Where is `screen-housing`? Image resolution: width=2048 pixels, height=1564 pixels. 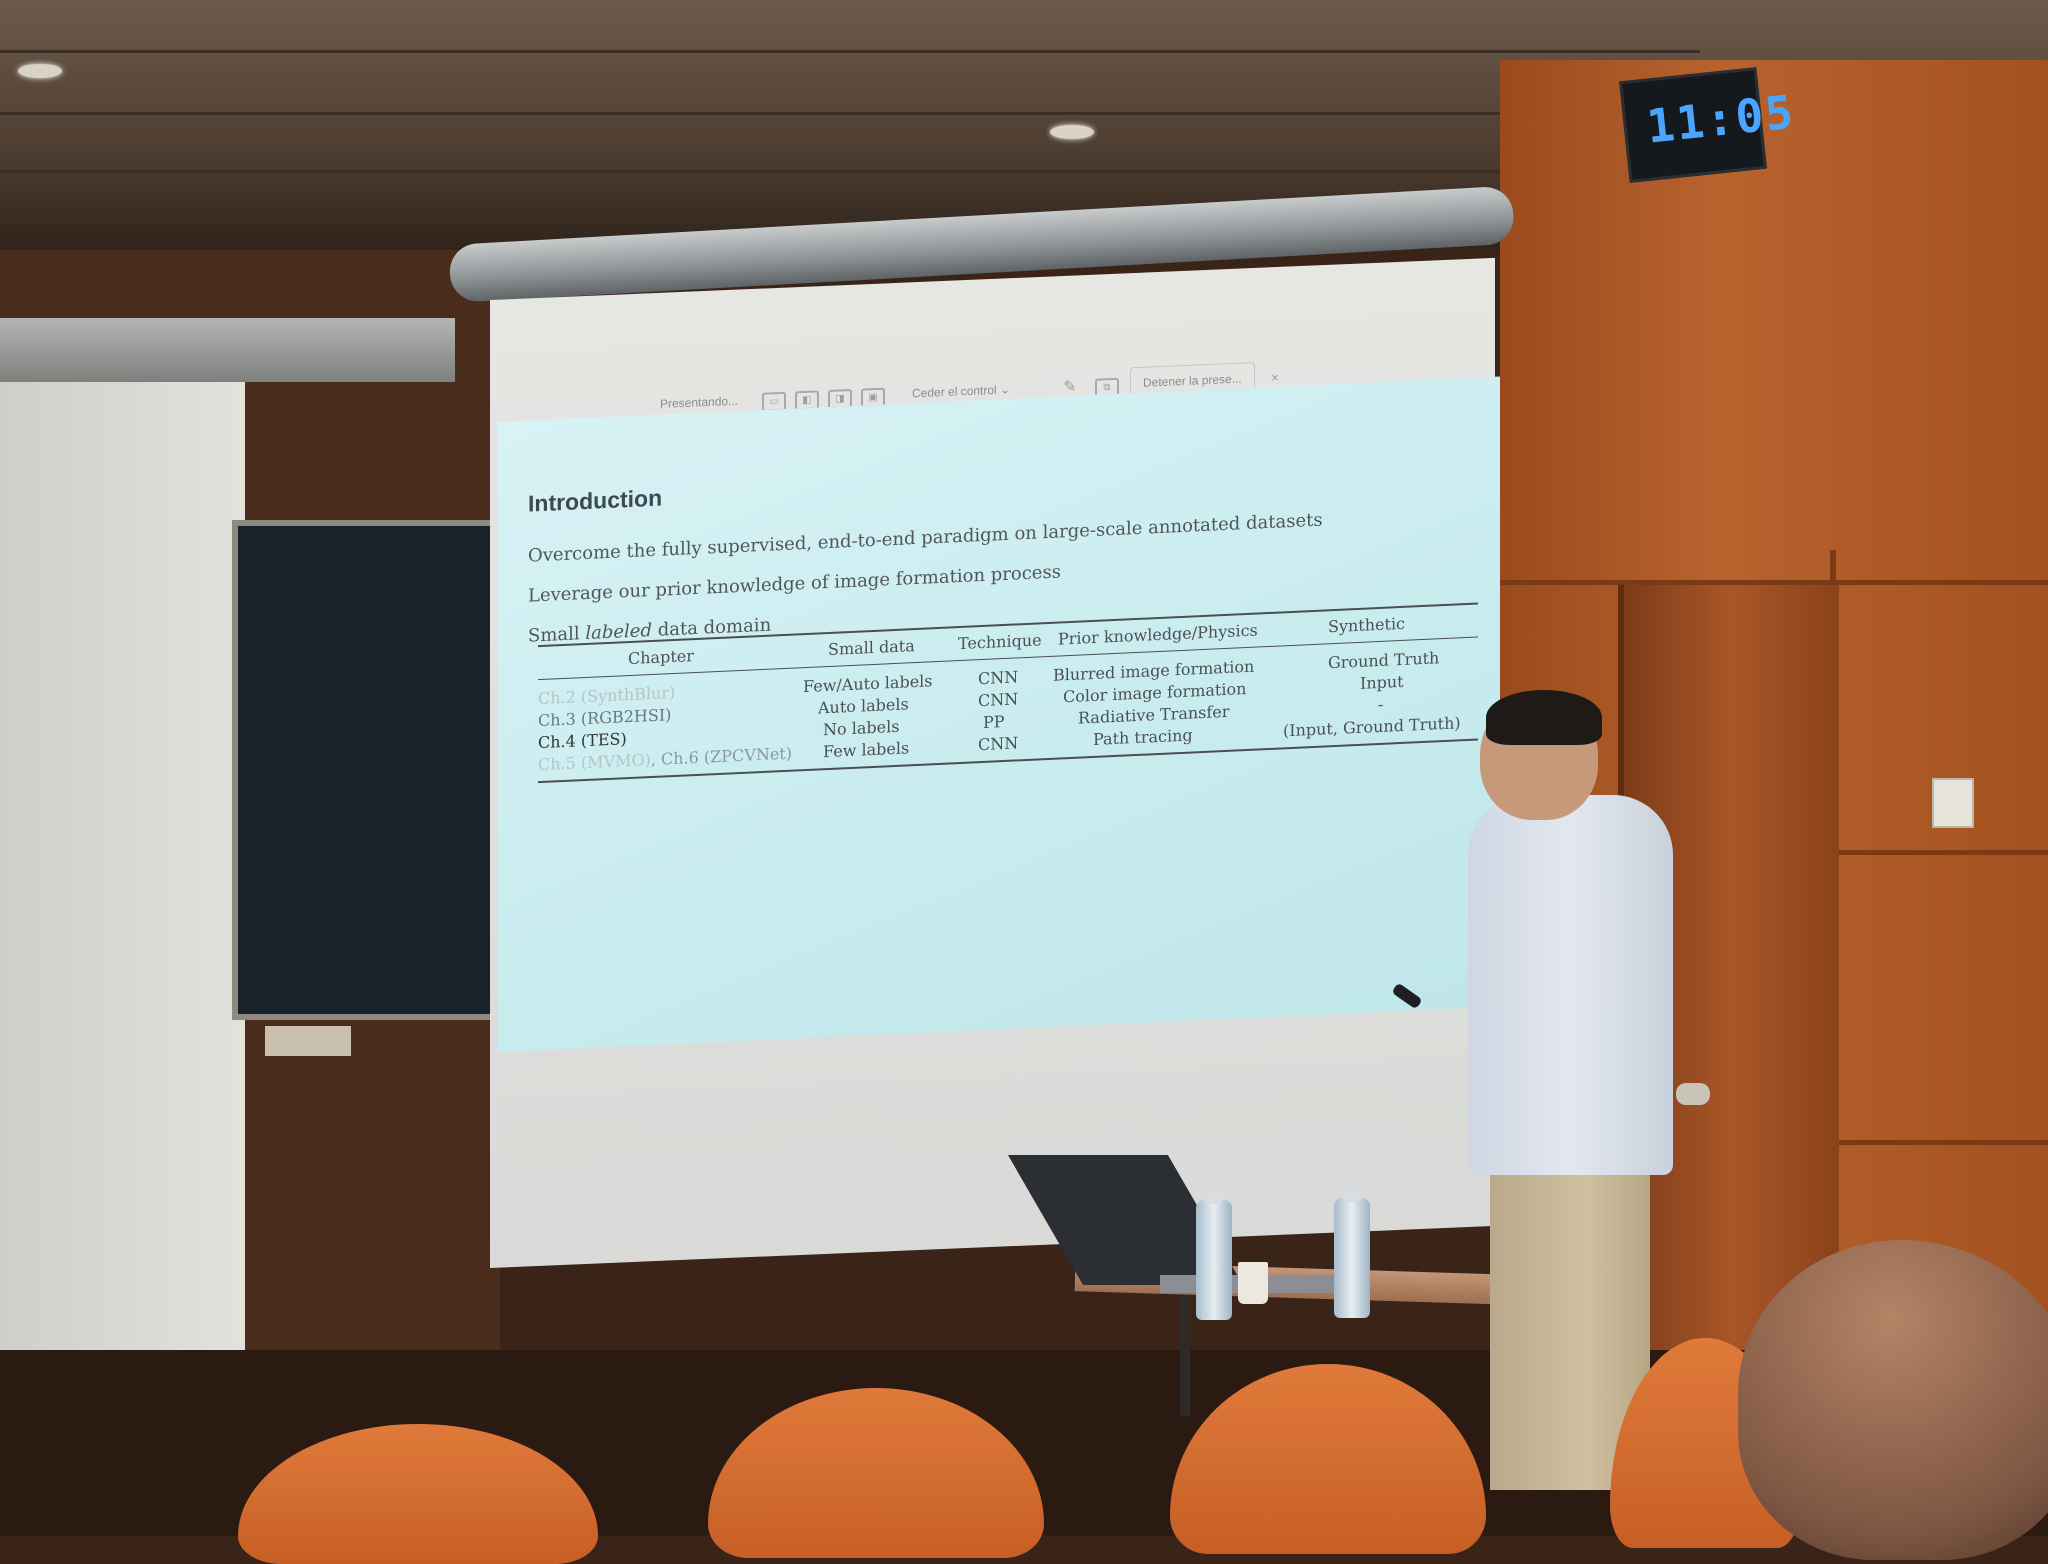
screen-housing is located at coordinates (227, 350).